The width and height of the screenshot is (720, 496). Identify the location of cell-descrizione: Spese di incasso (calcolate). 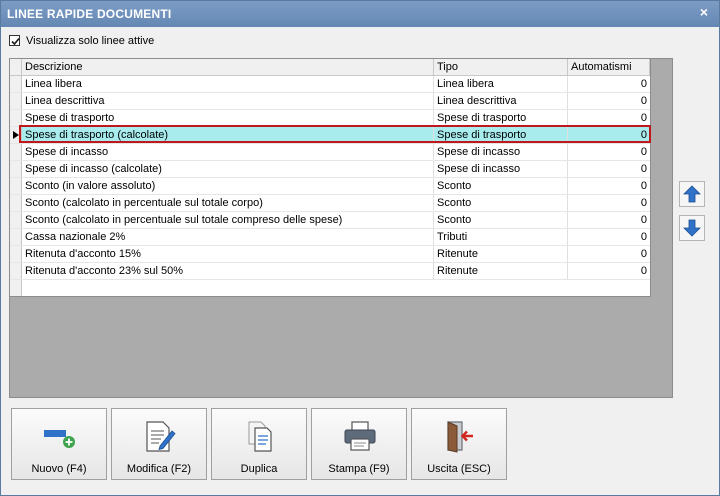
(228, 169).